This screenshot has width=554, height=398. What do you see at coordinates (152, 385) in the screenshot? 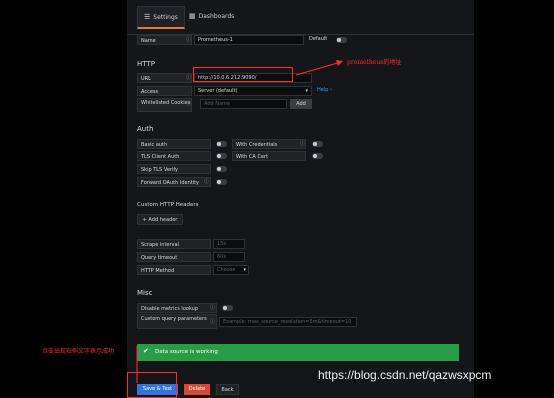
I see `save-highlight-box` at bounding box center [152, 385].